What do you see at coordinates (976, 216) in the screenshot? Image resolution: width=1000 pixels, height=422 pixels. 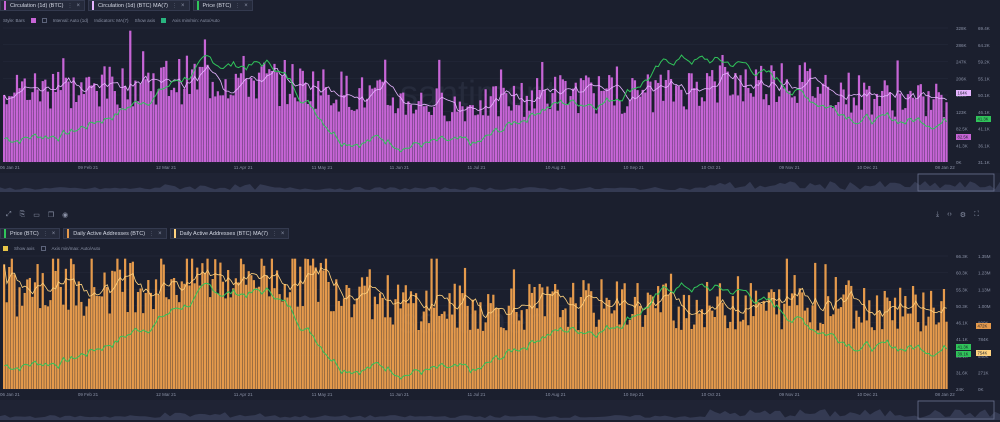 I see `fullscreen-icon: ⛶` at bounding box center [976, 216].